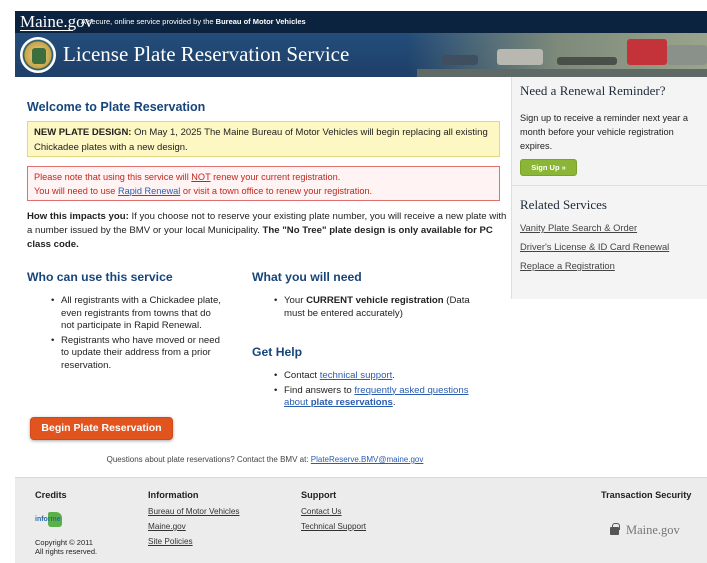 The width and height of the screenshot is (707, 563). What do you see at coordinates (100, 277) in the screenshot?
I see `who-heading: Who can use this service` at bounding box center [100, 277].